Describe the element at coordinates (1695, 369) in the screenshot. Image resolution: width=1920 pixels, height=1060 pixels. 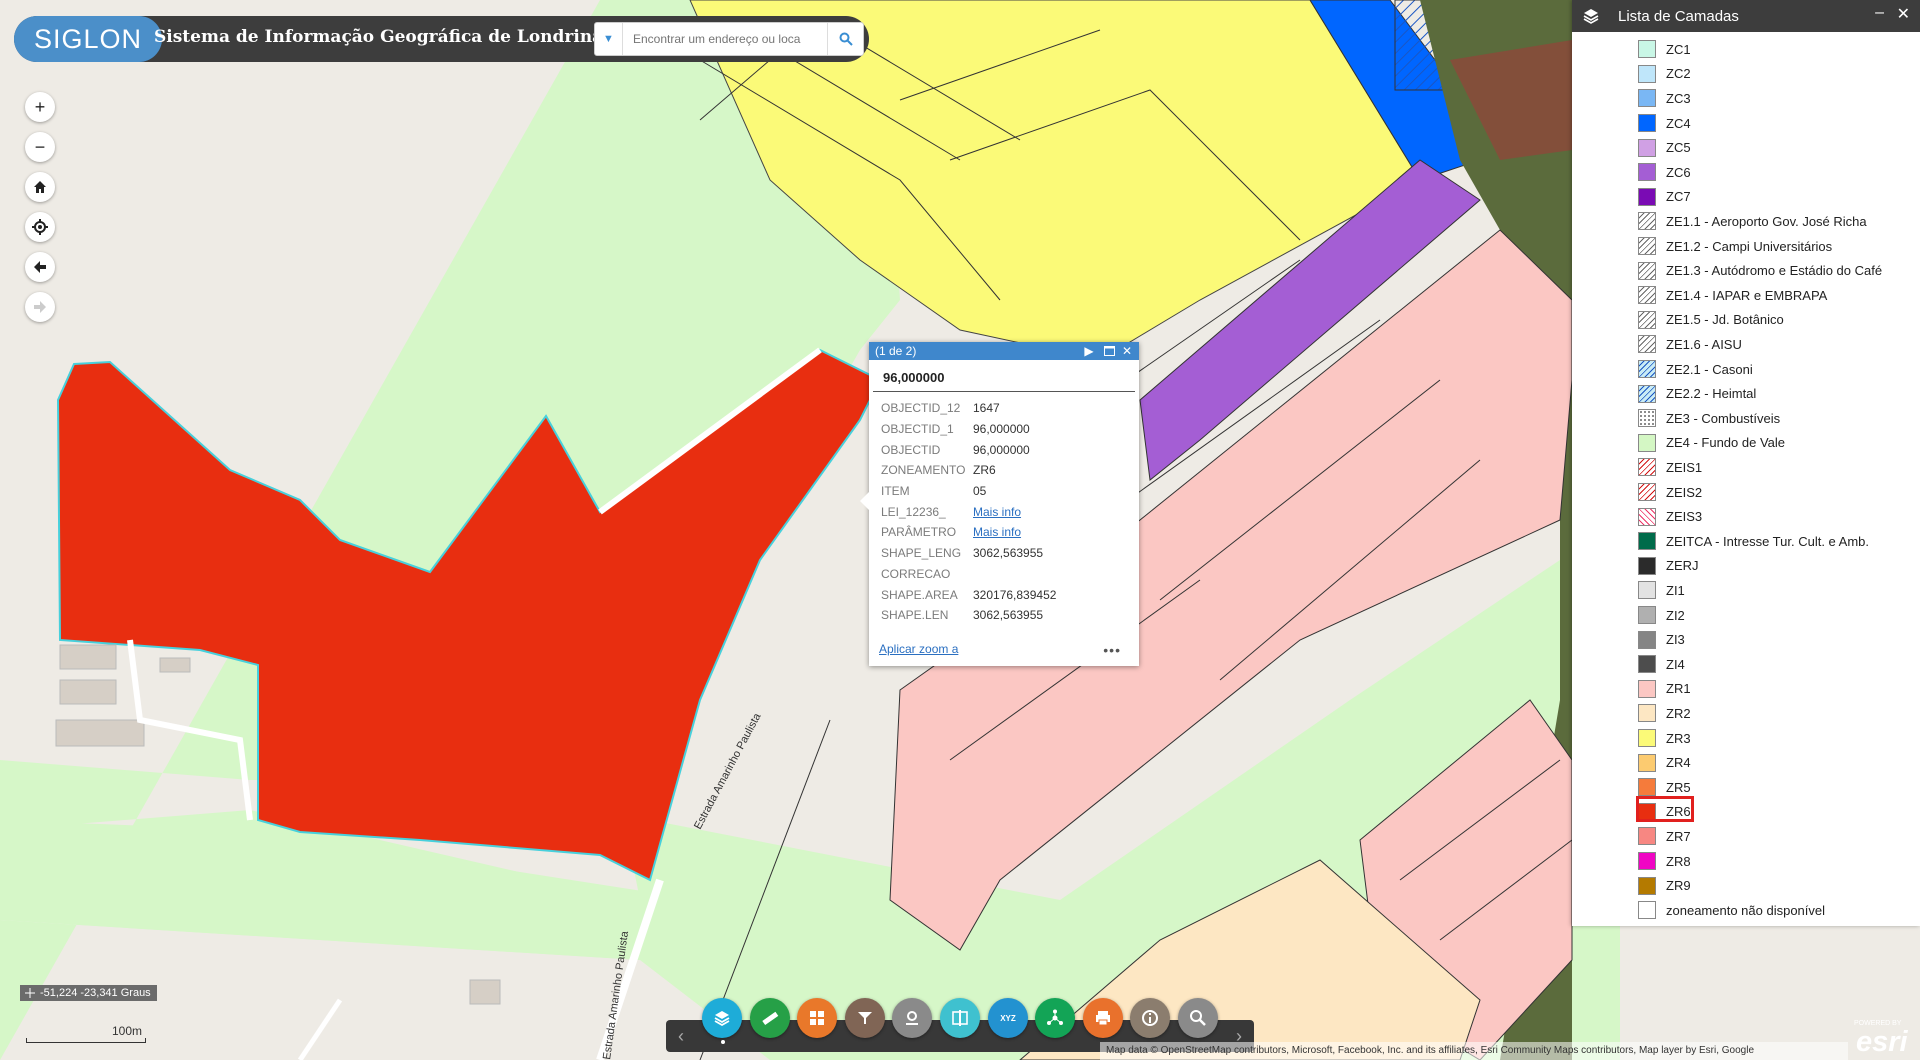
I see `legend-item: ZE2.1 - Casoni` at that location.